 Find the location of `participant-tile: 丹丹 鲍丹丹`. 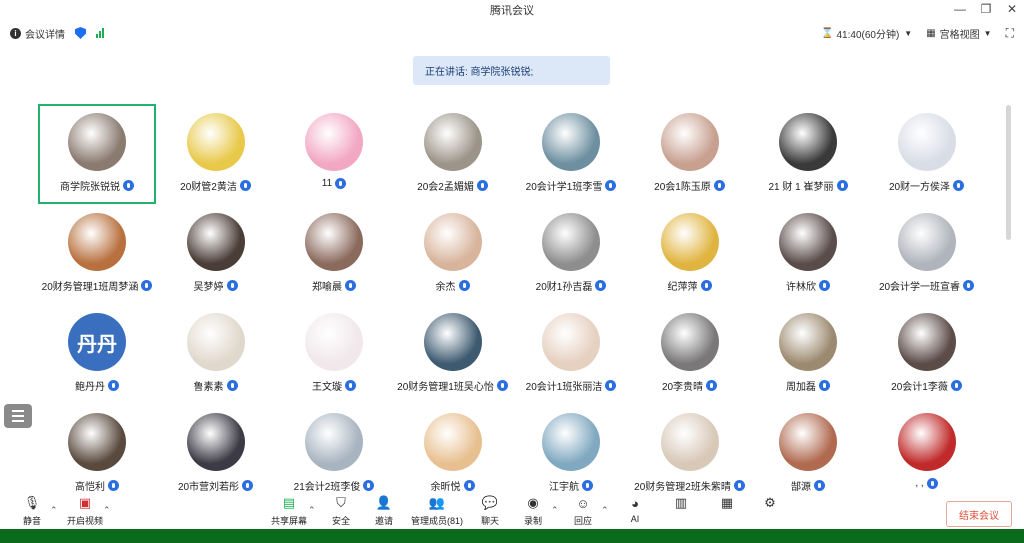

participant-tile: 丹丹 鲍丹丹 is located at coordinates (97, 354).